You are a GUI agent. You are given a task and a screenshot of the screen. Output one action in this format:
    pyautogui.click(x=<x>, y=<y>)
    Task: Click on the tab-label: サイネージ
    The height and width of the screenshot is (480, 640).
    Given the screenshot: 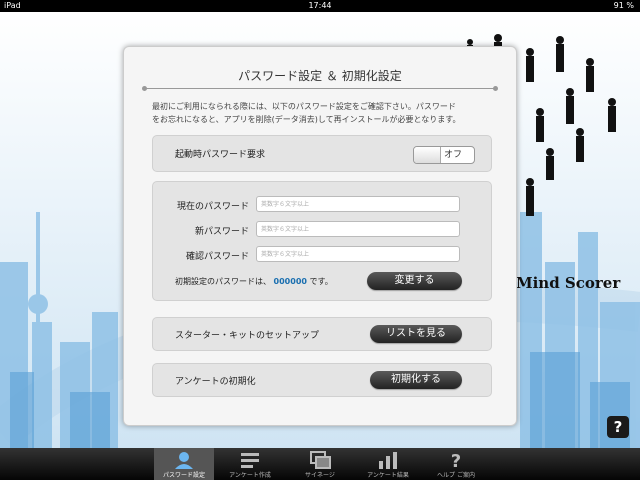 What is the action you would take?
    pyautogui.click(x=320, y=475)
    